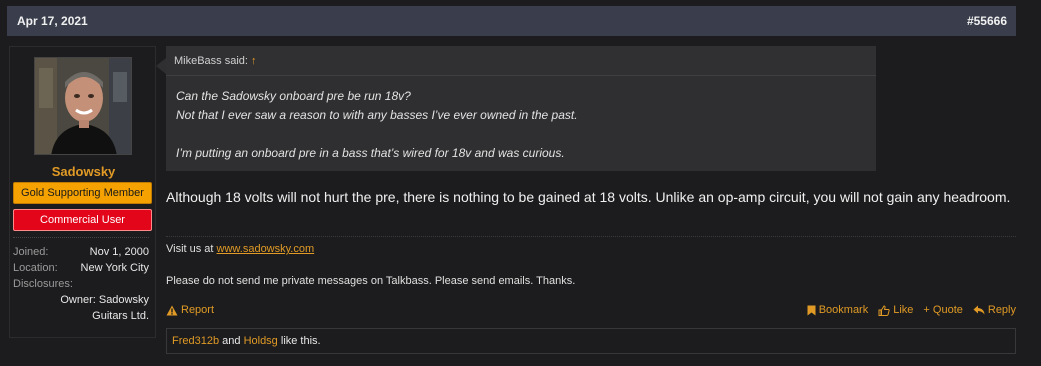  Describe the element at coordinates (254, 61) in the screenshot. I see `jump-to-quote-icon: ↑` at that location.